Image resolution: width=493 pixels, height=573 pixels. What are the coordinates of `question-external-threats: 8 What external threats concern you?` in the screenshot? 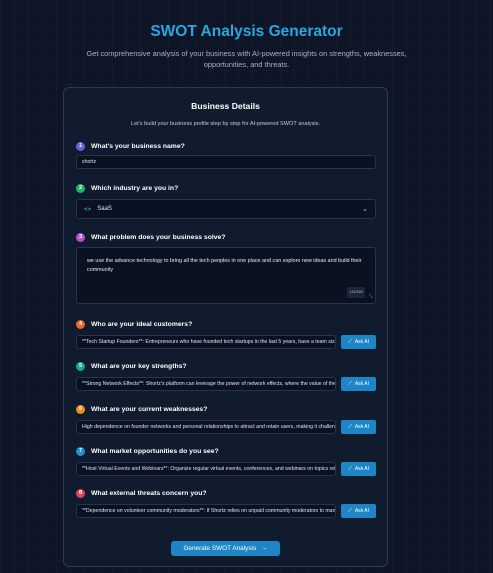 It's located at (141, 493).